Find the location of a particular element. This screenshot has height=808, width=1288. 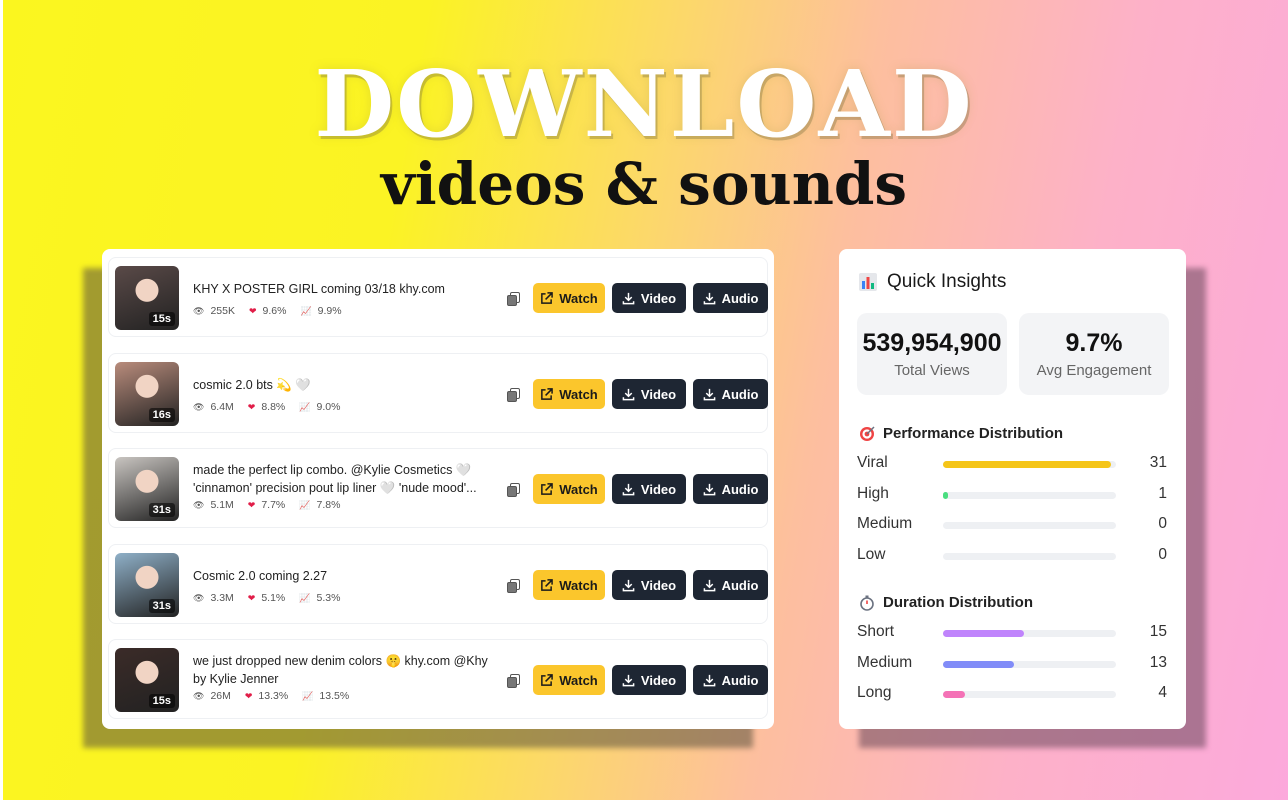

duration-count: 15 is located at coordinates (1158, 631).